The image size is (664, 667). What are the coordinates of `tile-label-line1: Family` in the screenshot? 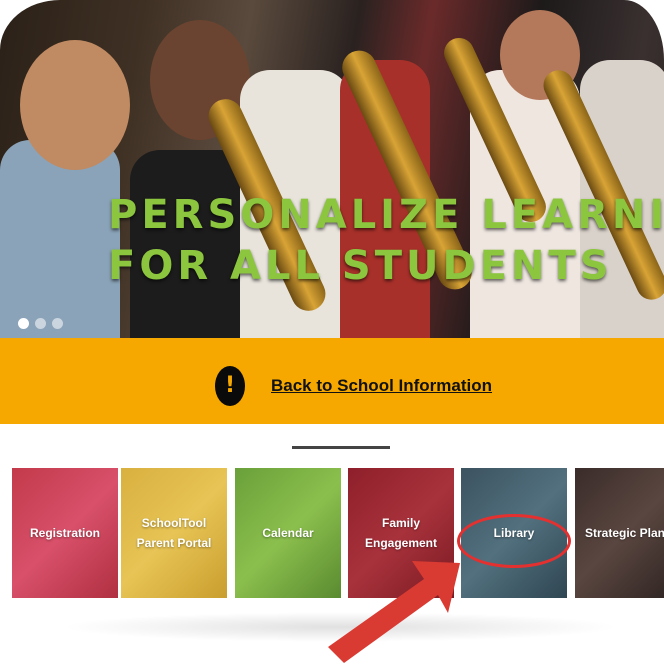 It's located at (400, 523).